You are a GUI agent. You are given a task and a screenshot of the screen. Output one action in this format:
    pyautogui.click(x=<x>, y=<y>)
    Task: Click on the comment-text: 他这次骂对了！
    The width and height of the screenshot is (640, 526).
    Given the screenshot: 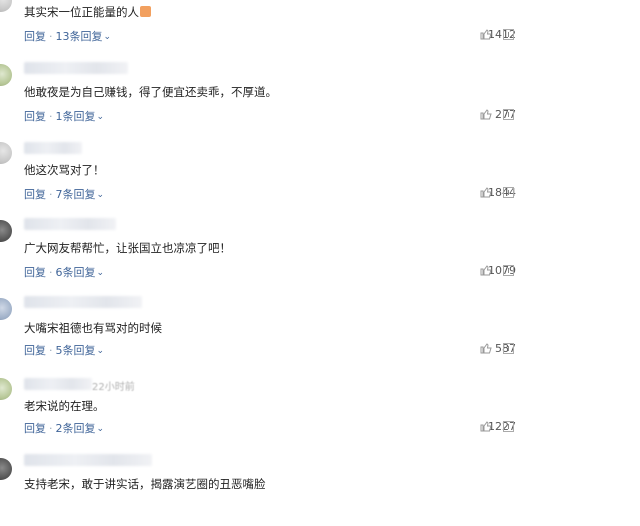 What is the action you would take?
    pyautogui.click(x=64, y=170)
    